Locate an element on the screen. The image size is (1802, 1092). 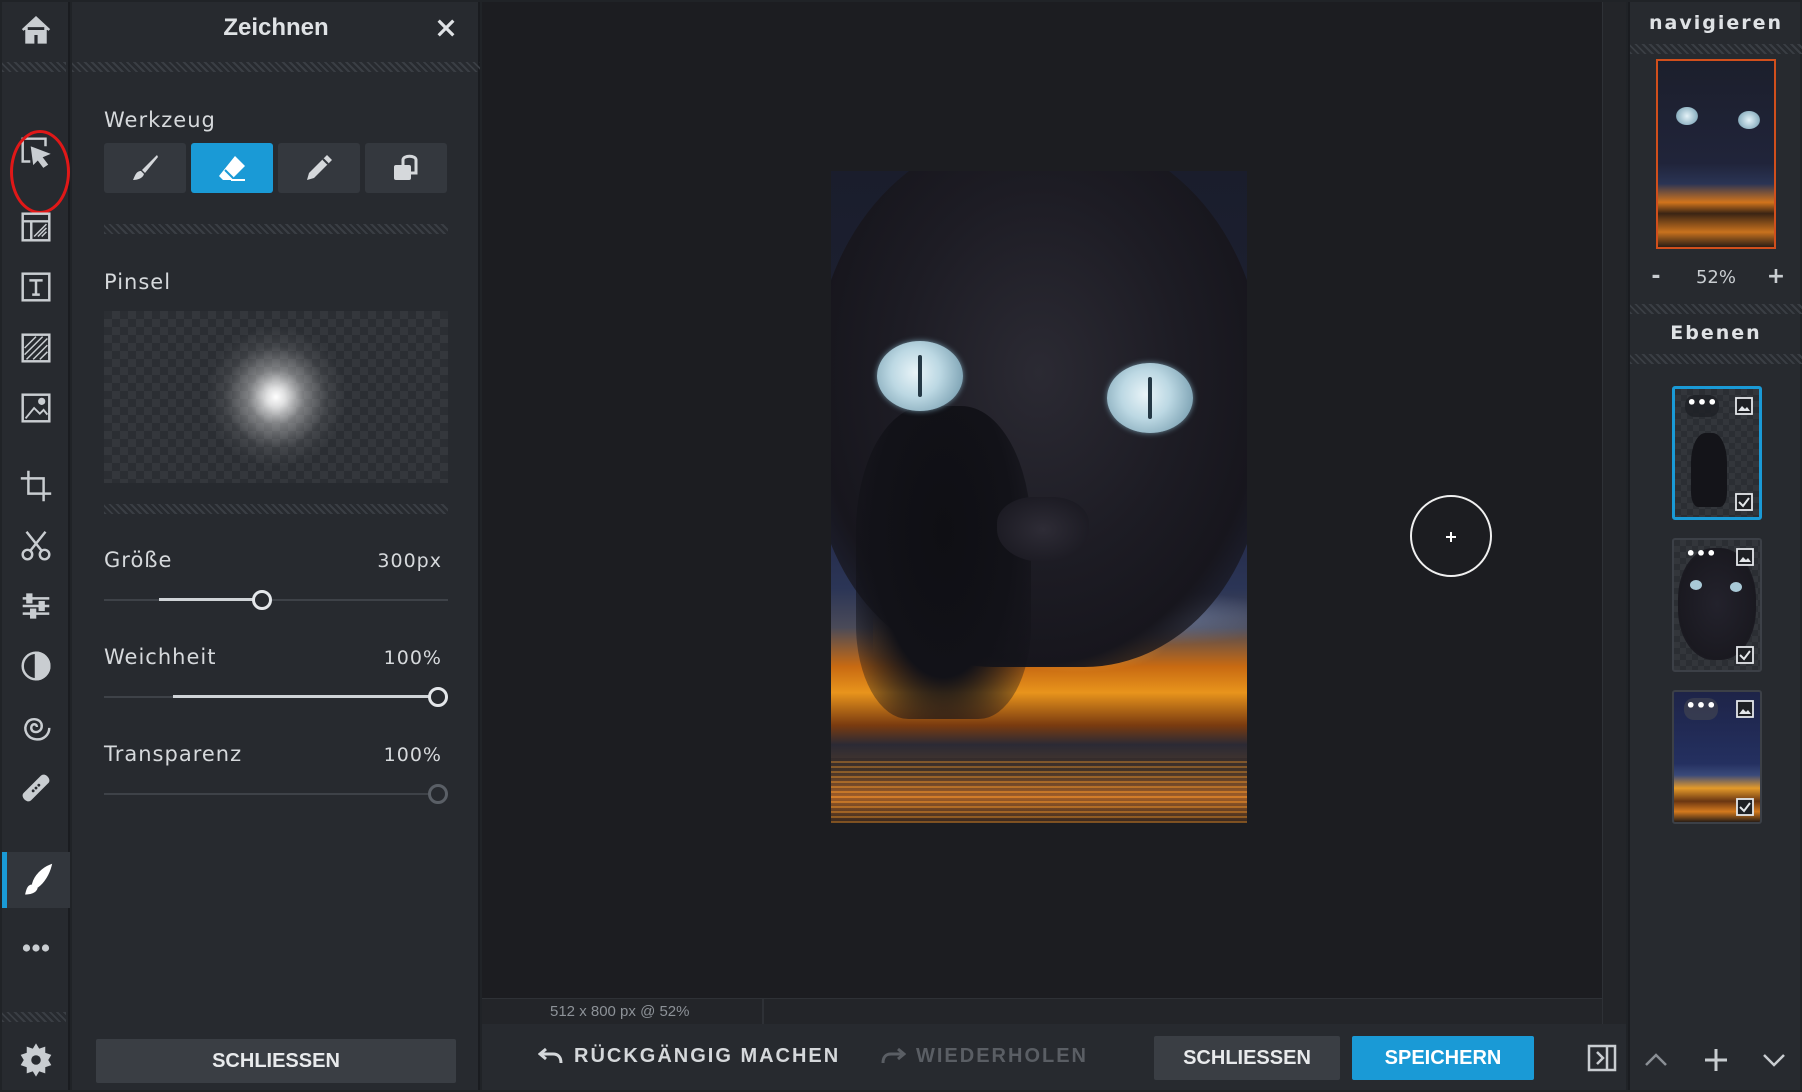
right-panel: navigieren - 52% + Ebenen ••• ••• ••• is located at coordinates (1715, 546).